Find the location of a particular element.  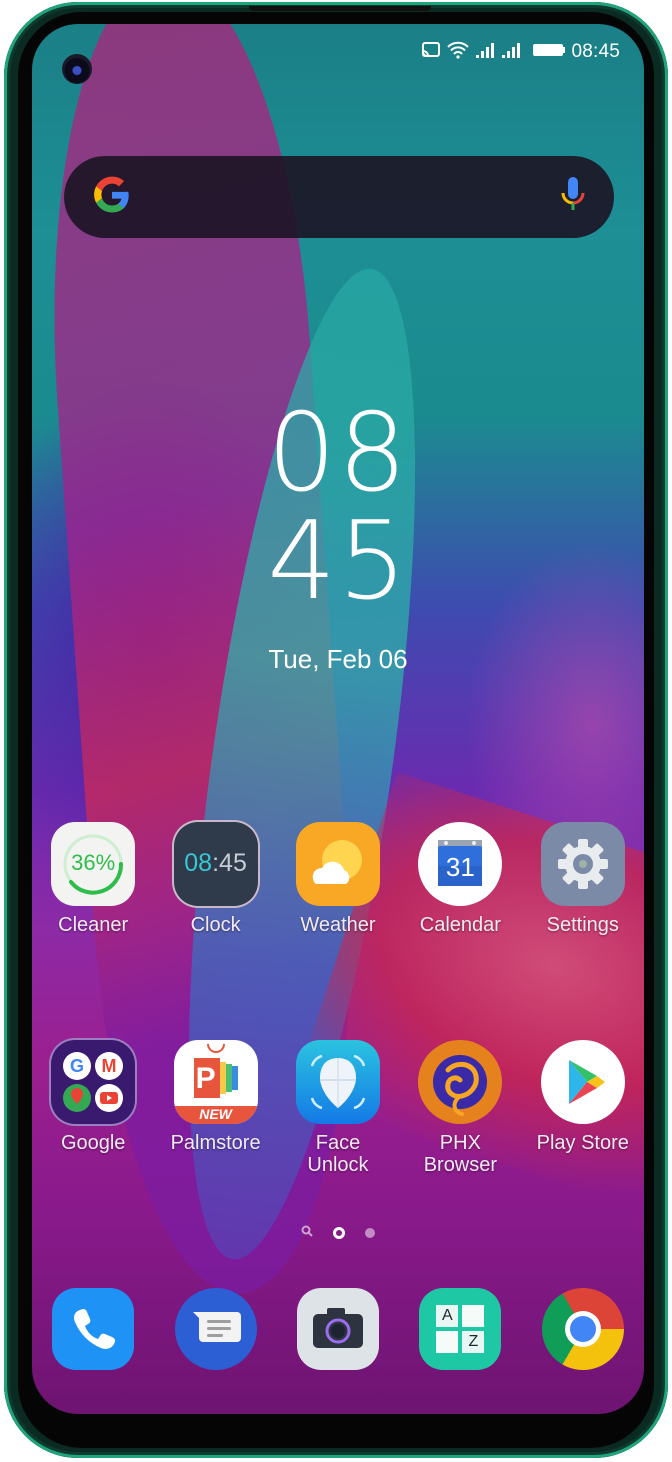

app-cleaner: 36% Cleaner is located at coordinates (93, 879).